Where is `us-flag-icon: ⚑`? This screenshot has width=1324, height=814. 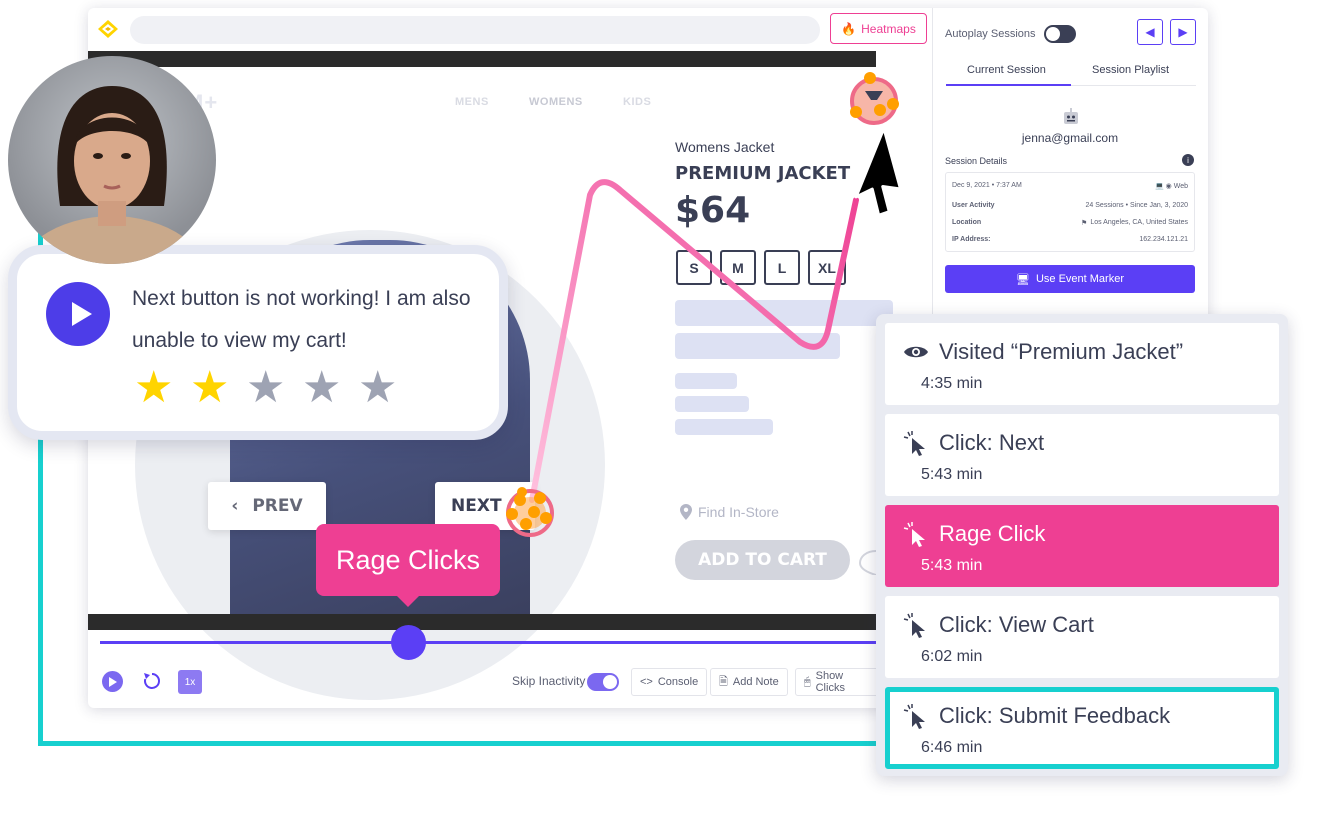
us-flag-icon: ⚑ is located at coordinates (1084, 223).